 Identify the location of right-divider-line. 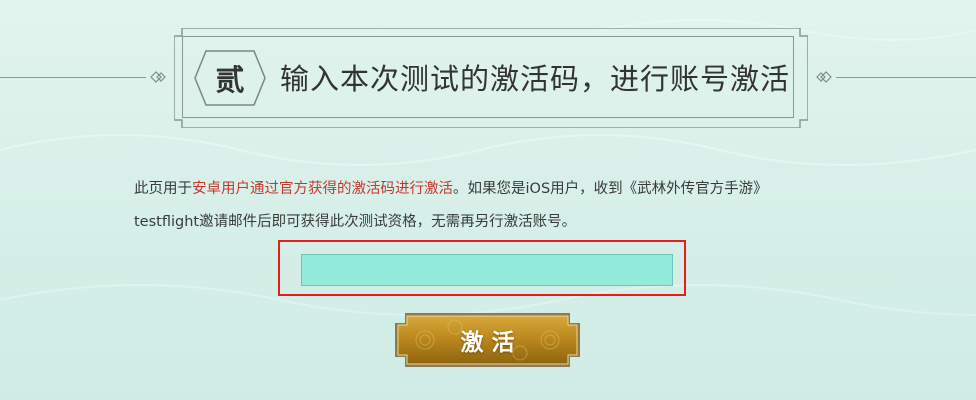
(906, 77).